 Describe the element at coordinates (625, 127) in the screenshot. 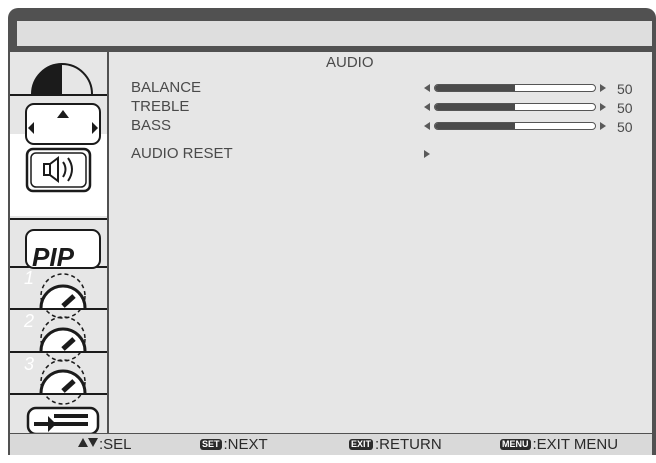

I see `bass-value: 50` at that location.